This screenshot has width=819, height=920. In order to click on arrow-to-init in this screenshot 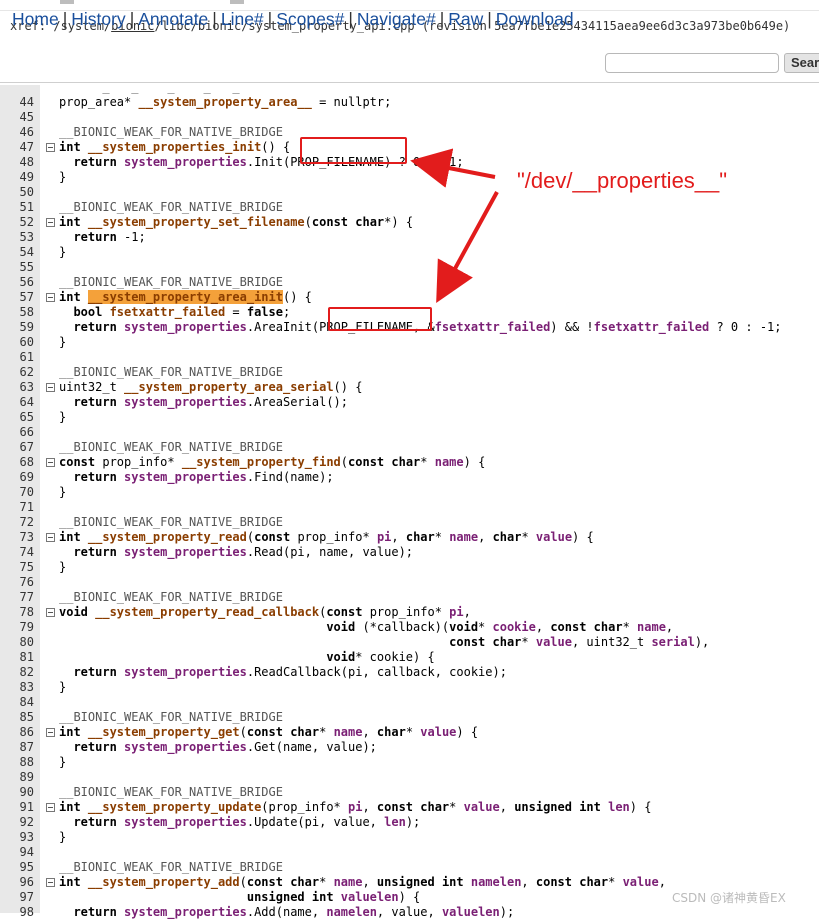, I will do `click(453, 168)`.